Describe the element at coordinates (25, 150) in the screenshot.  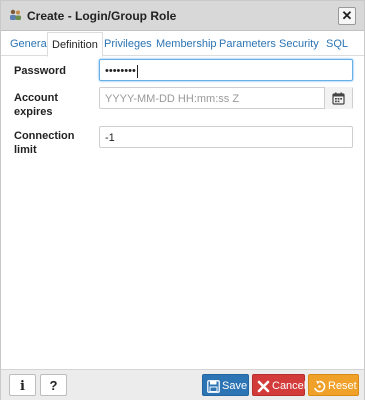
I see `connection-limit-label-line2: limit` at that location.